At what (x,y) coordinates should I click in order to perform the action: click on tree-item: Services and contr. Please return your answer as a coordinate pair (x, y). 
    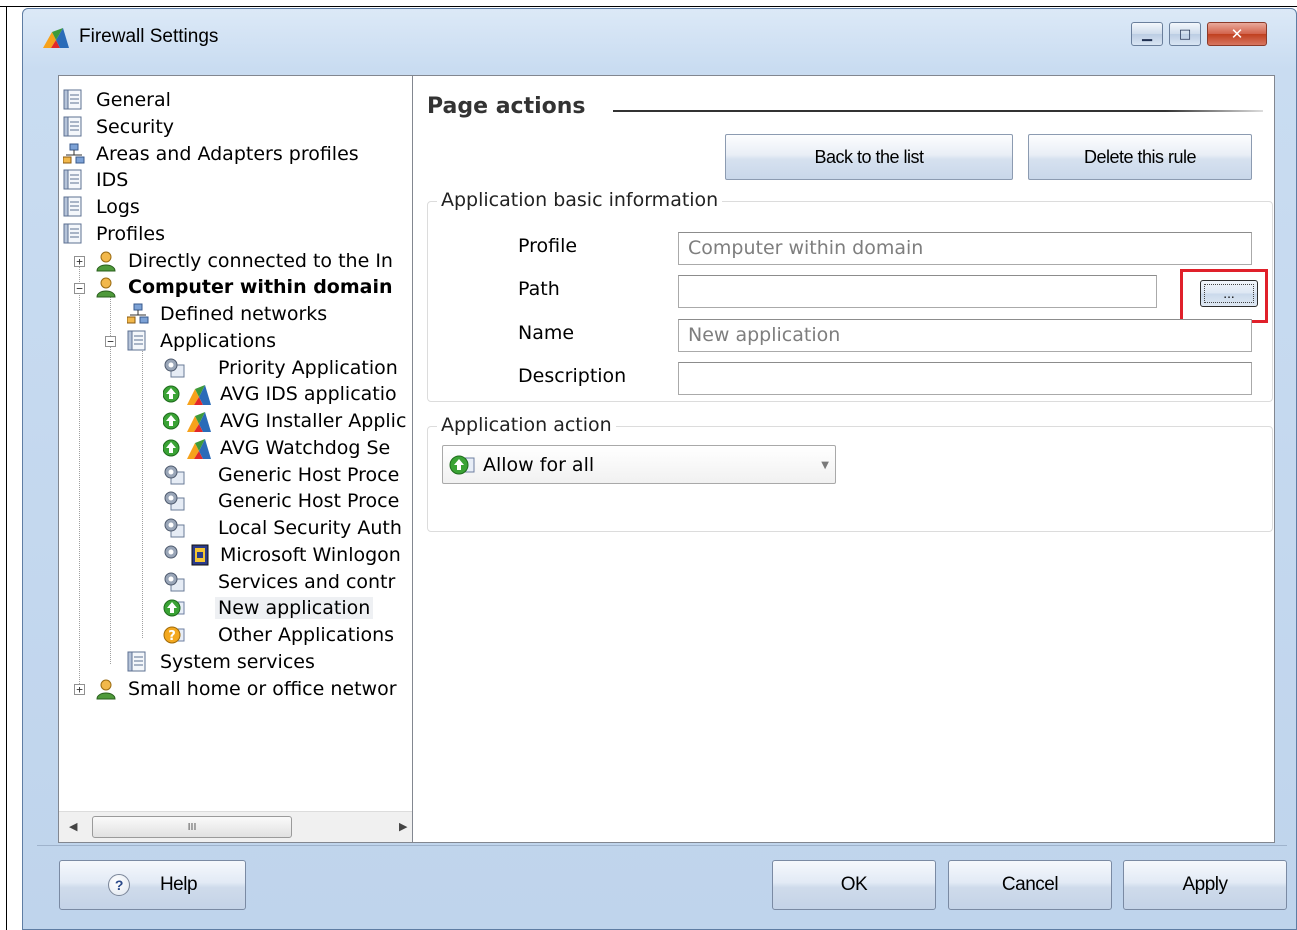
    Looking at the image, I should click on (280, 582).